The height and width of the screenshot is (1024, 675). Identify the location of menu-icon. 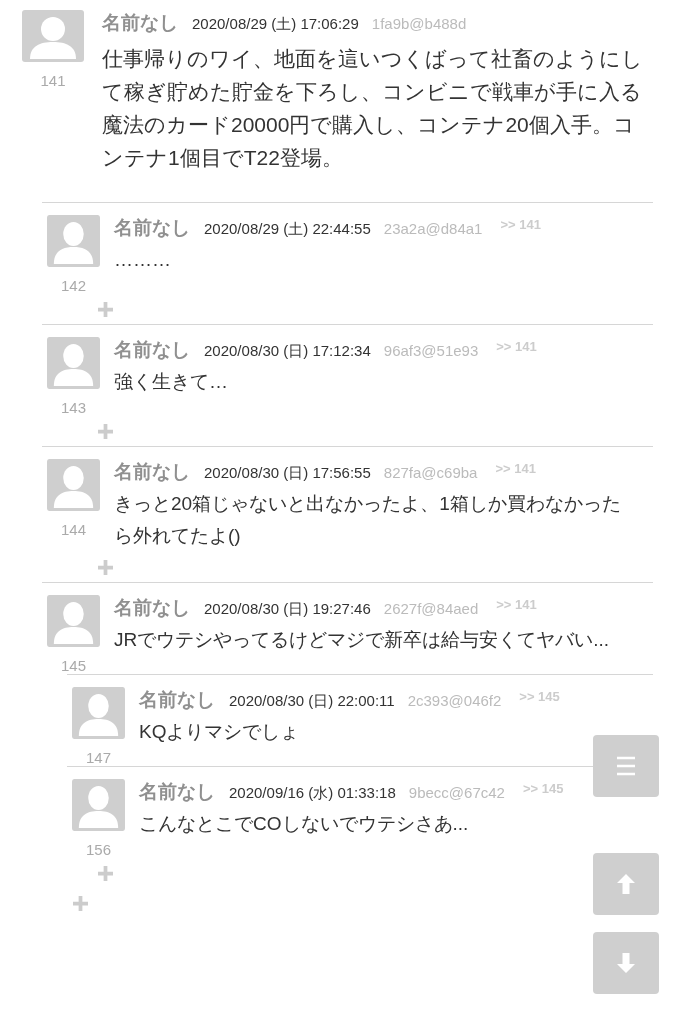
(626, 766).